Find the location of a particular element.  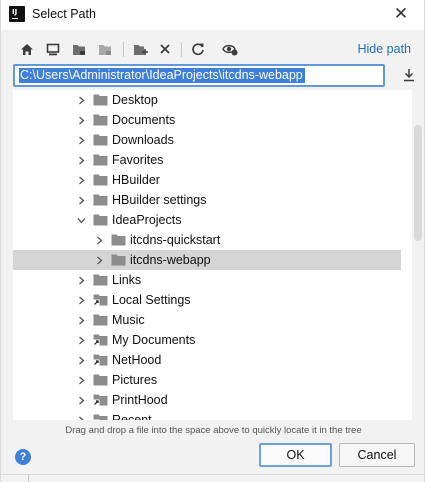

show-hidden-icon is located at coordinates (230, 49).